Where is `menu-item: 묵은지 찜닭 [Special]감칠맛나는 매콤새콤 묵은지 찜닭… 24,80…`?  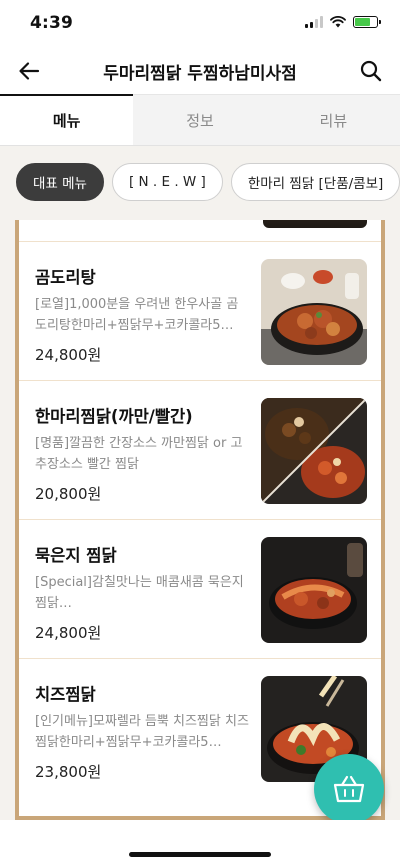
menu-item: 묵은지 찜닭 [Special]감칠맛나는 매콤새콤 묵은지 찜닭… 24,80… is located at coordinates (200, 589).